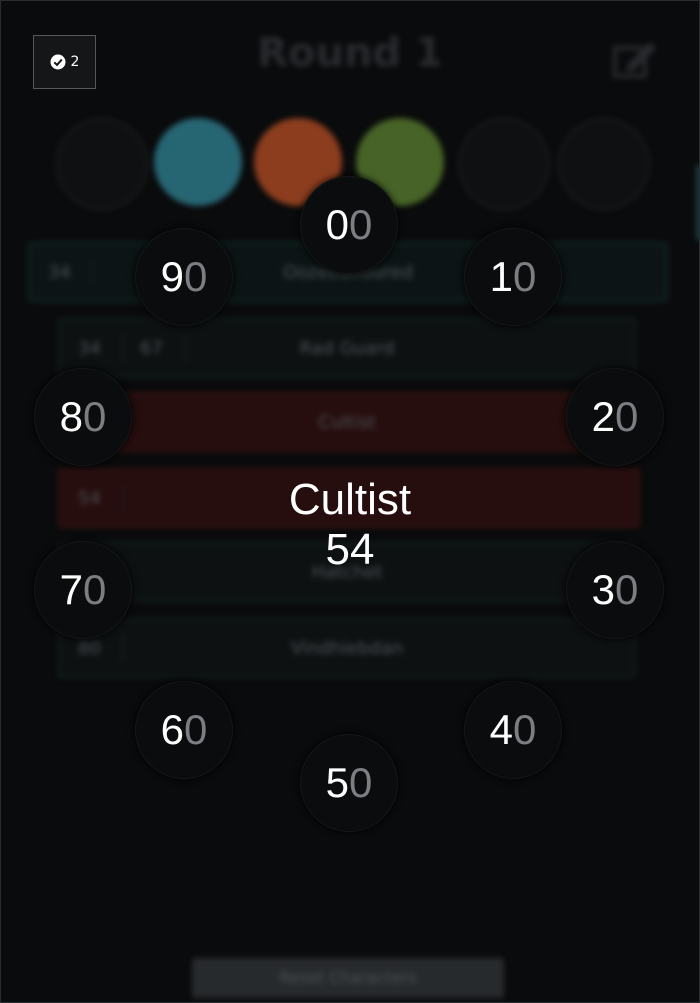 The image size is (700, 1003). I want to click on edit-icon, so click(635, 59).